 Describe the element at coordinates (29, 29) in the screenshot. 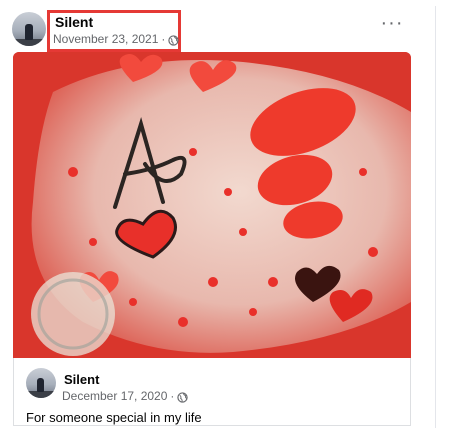

I see `author-avatar` at that location.